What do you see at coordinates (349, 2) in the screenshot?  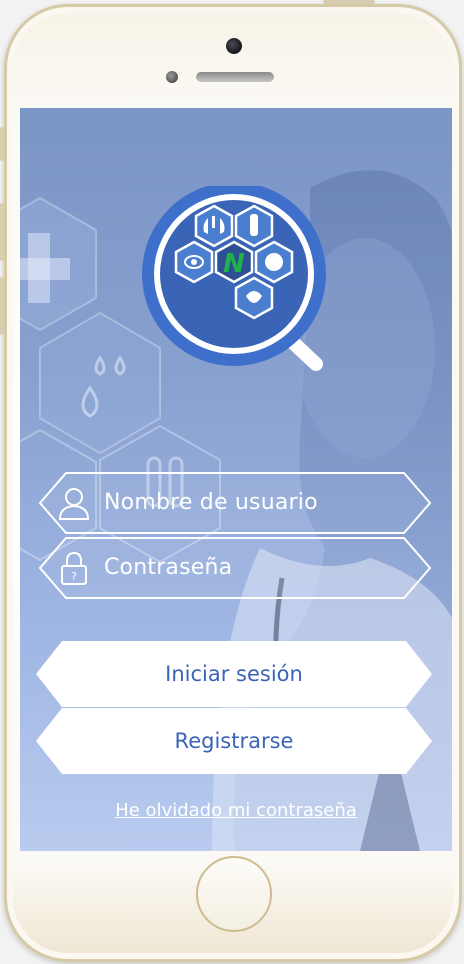 I see `power-button` at bounding box center [349, 2].